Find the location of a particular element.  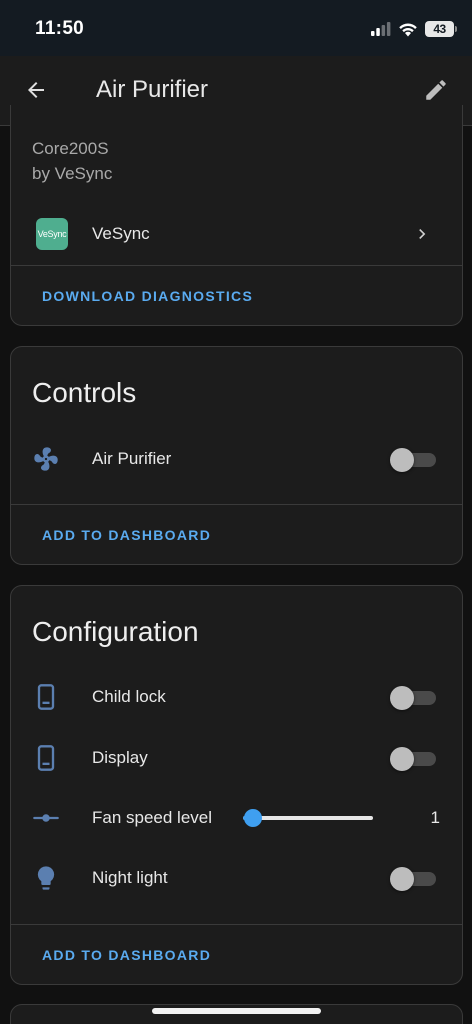

air-purifier-toggle is located at coordinates (413, 460).